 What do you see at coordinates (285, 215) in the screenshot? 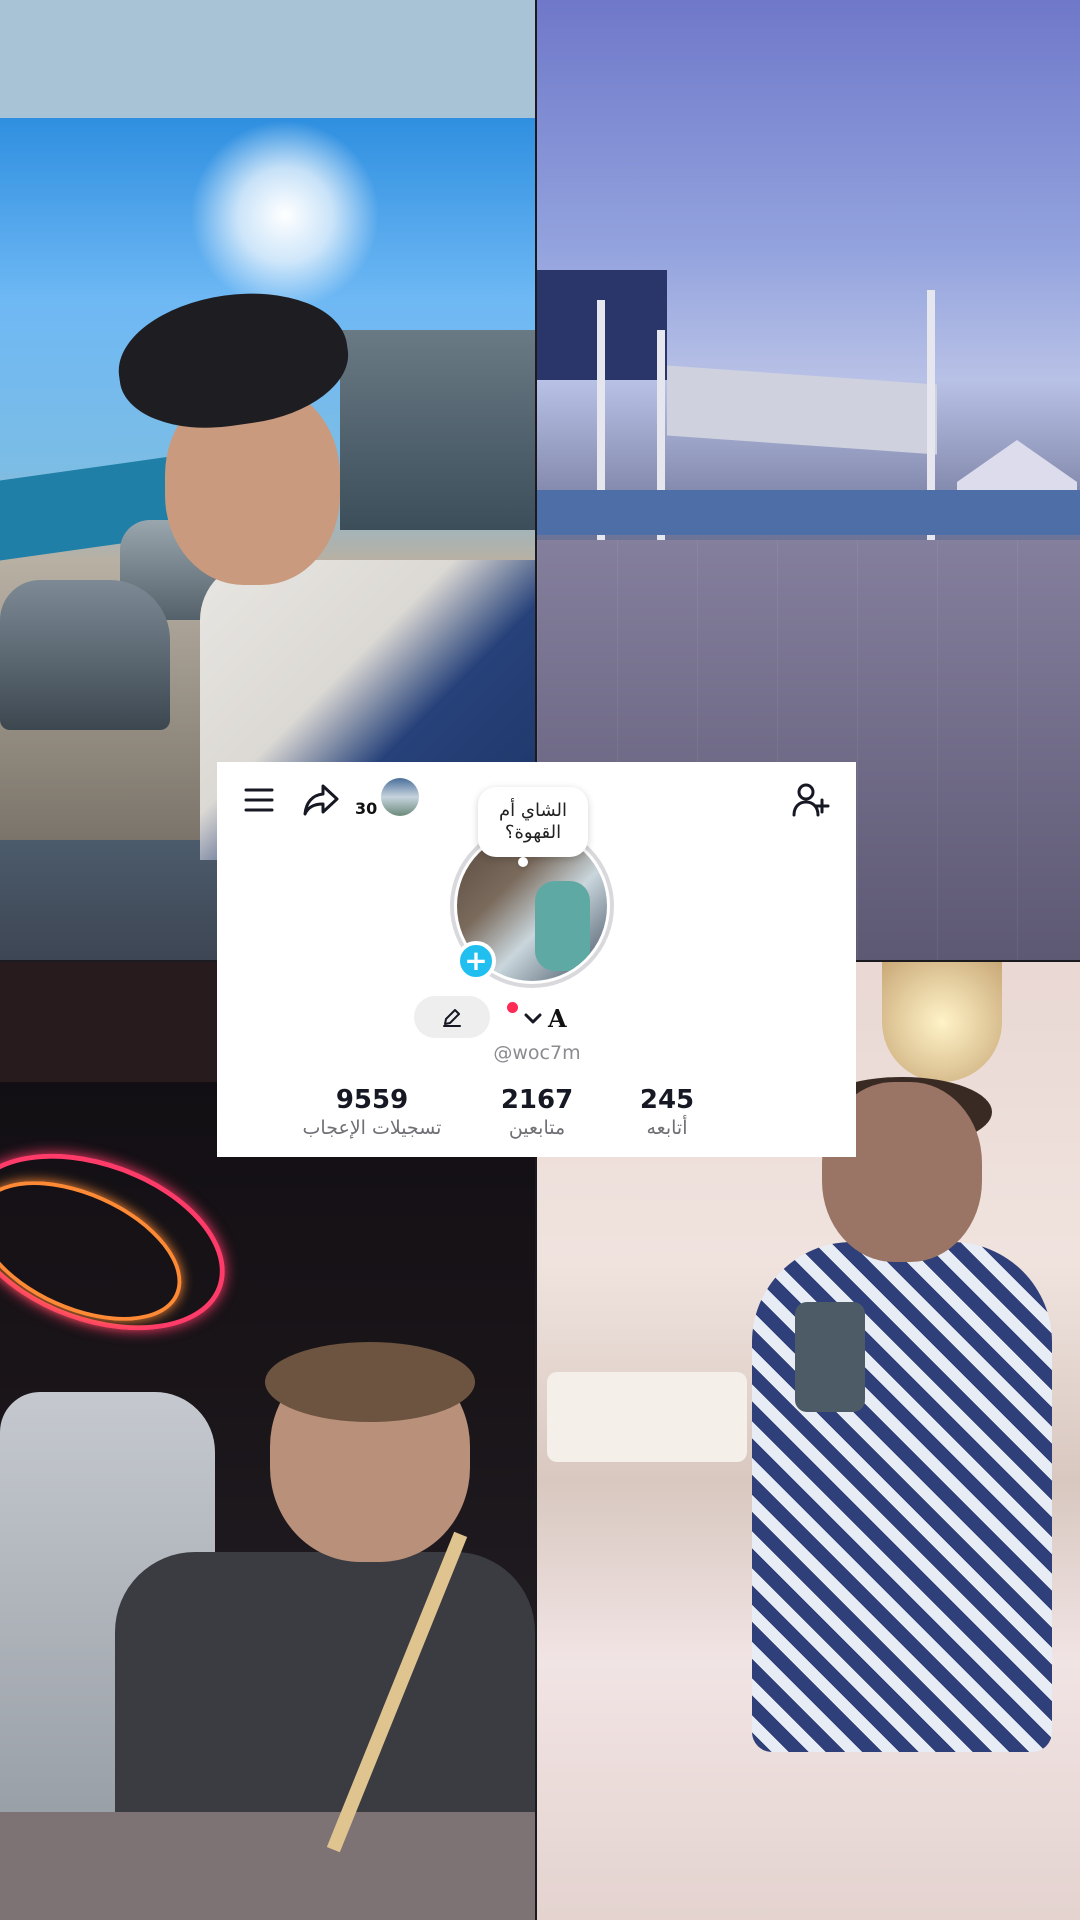
I see `sun-glare` at bounding box center [285, 215].